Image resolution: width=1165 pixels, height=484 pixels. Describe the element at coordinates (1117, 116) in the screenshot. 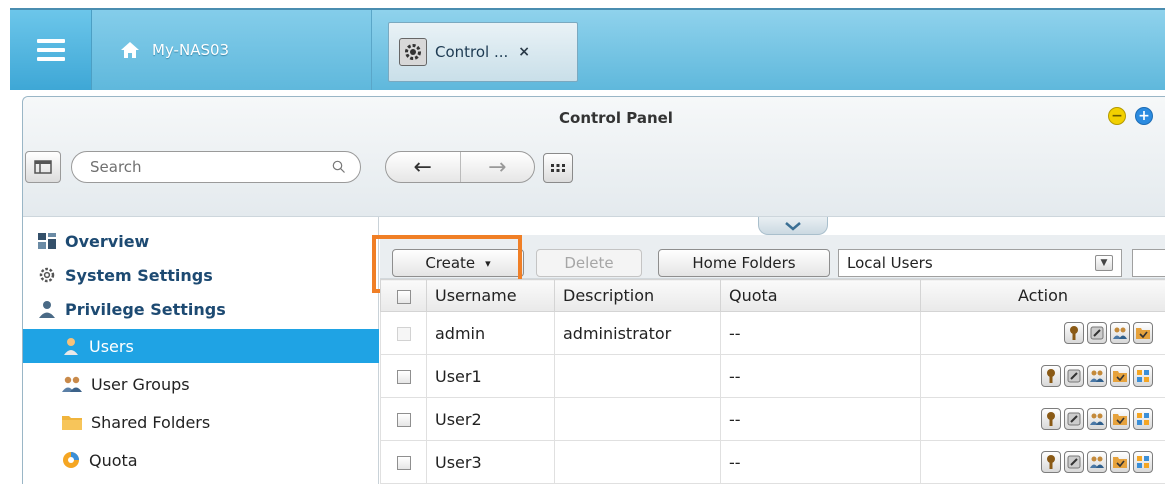

I see `minimize-button: −` at that location.